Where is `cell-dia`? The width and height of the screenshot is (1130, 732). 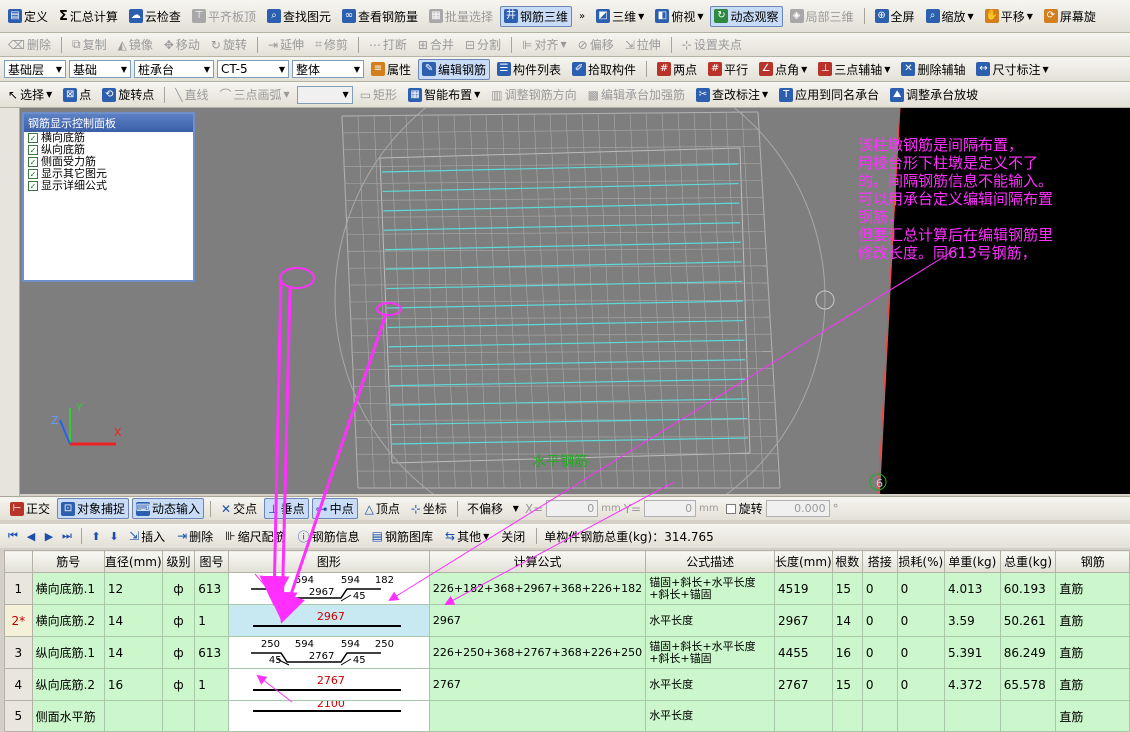 cell-dia is located at coordinates (133, 716).